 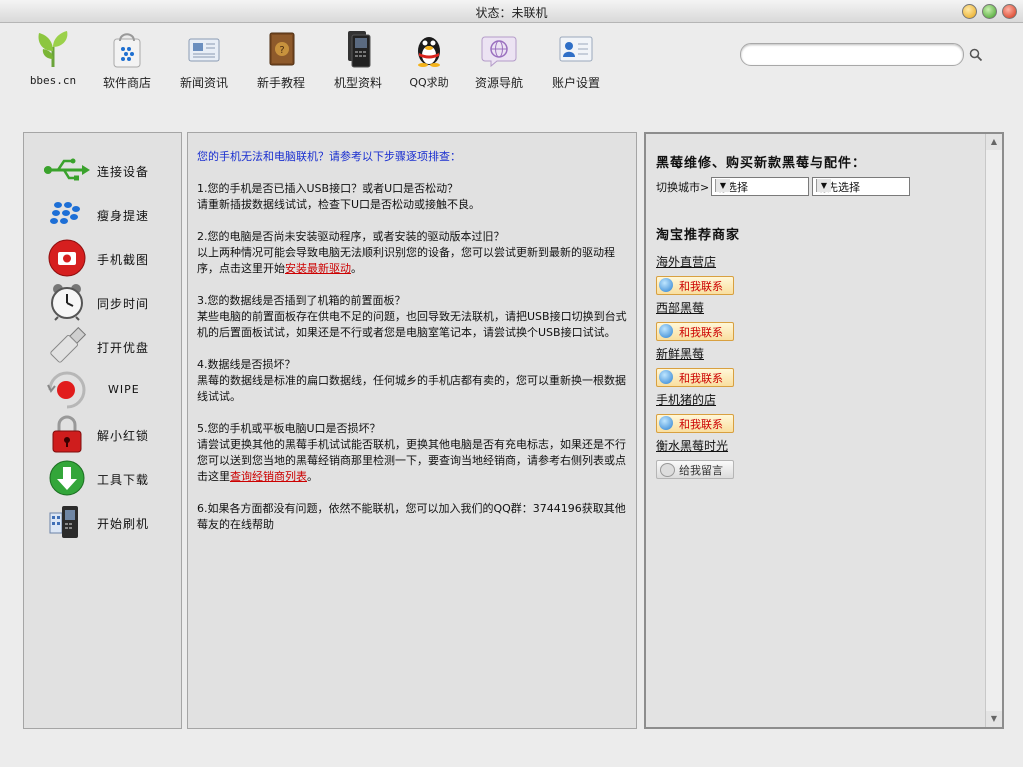 I want to click on step-title: 4.数据线是否损坏？, so click(x=246, y=364).